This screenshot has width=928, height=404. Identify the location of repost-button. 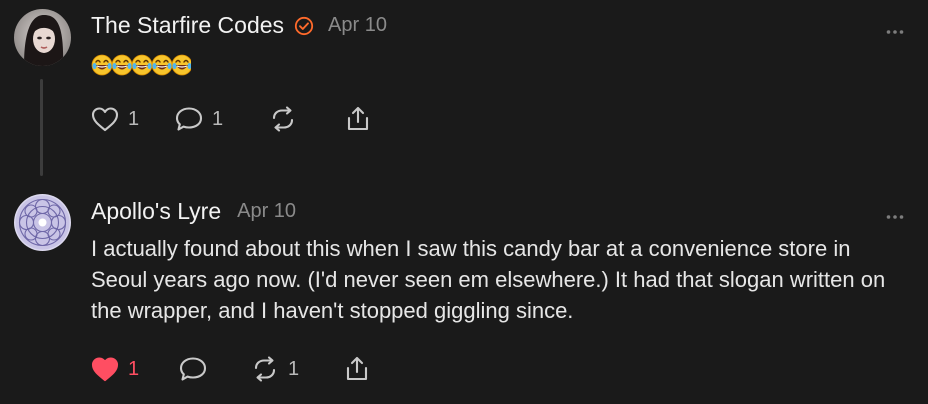
(287, 119).